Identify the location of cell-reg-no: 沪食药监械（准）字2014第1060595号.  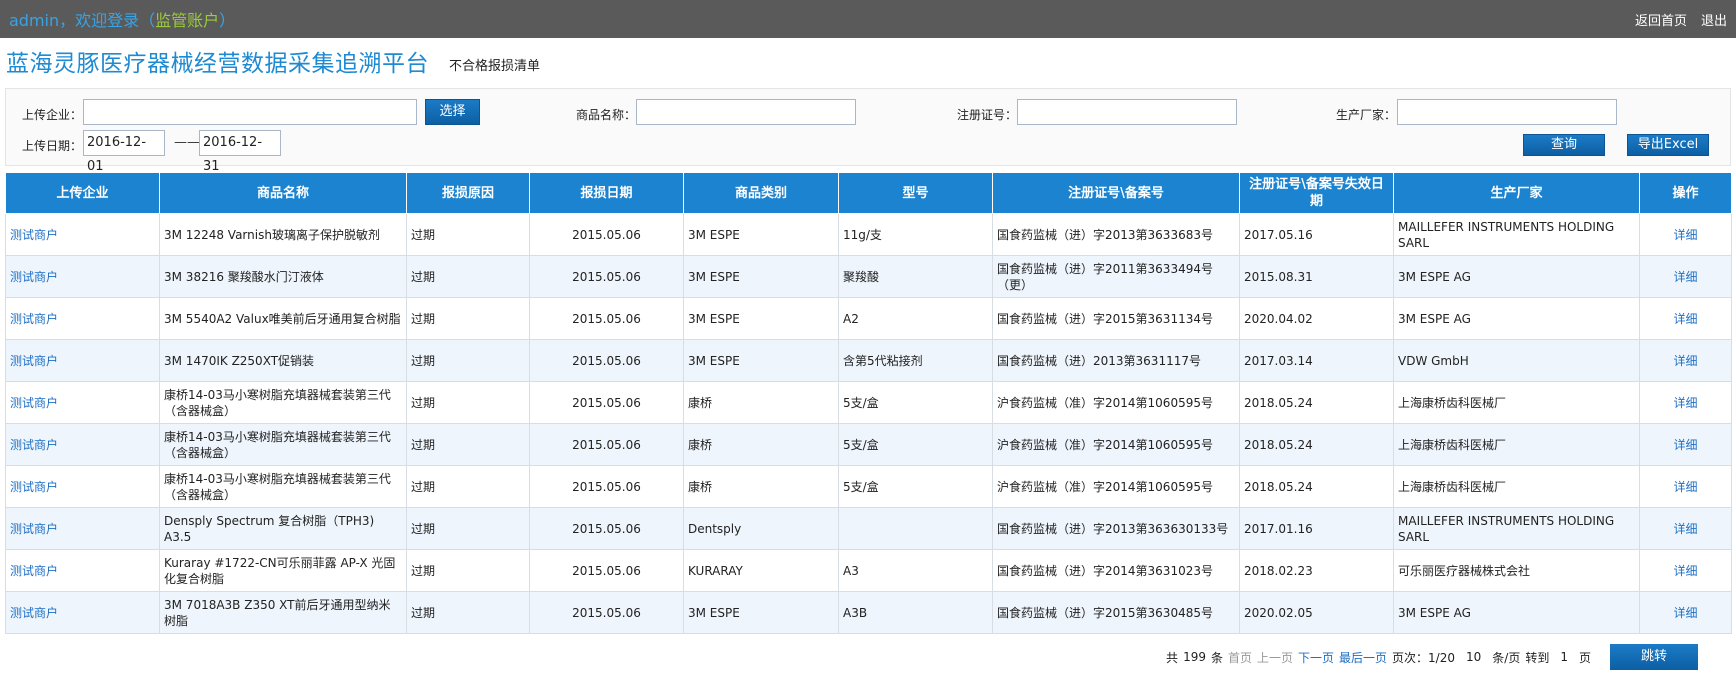
(1116, 402).